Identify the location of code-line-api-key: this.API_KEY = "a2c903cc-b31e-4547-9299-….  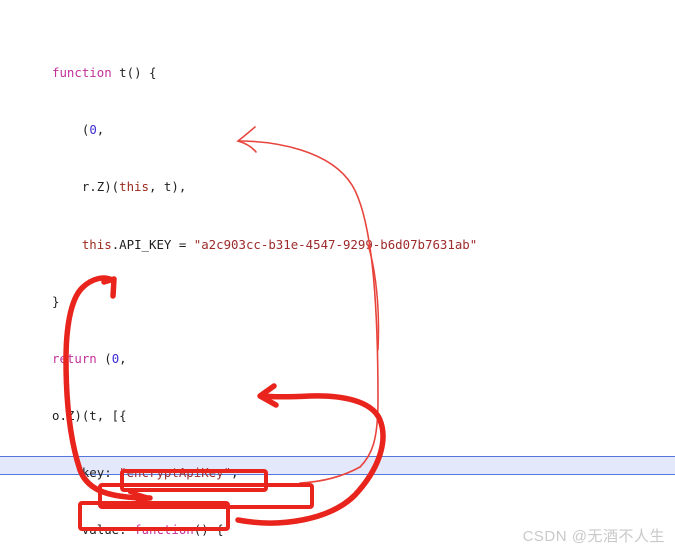
(337, 244).